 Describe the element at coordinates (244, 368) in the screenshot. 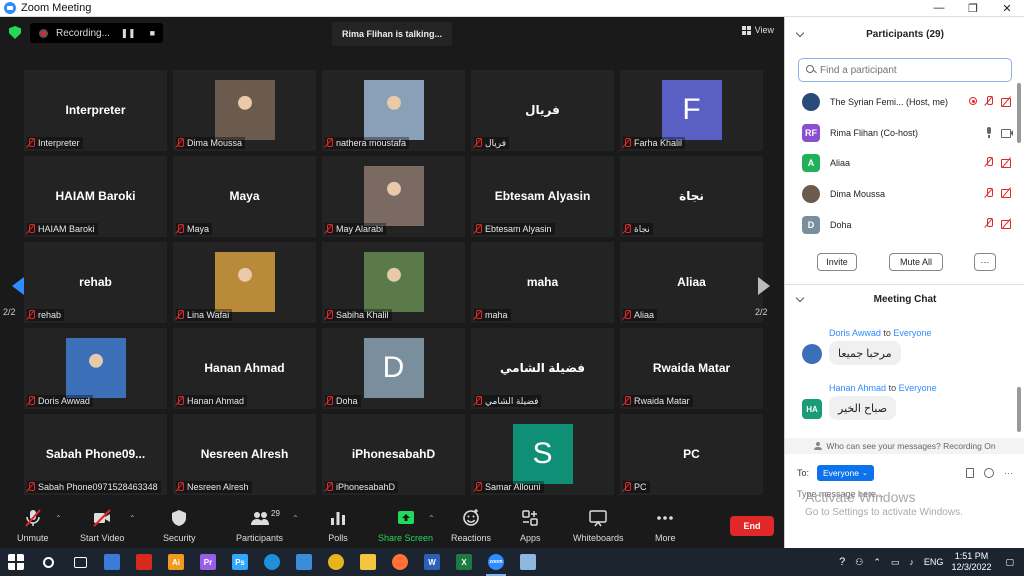

I see `video-tile: Hanan Ahmad Hanan Ahmad` at that location.